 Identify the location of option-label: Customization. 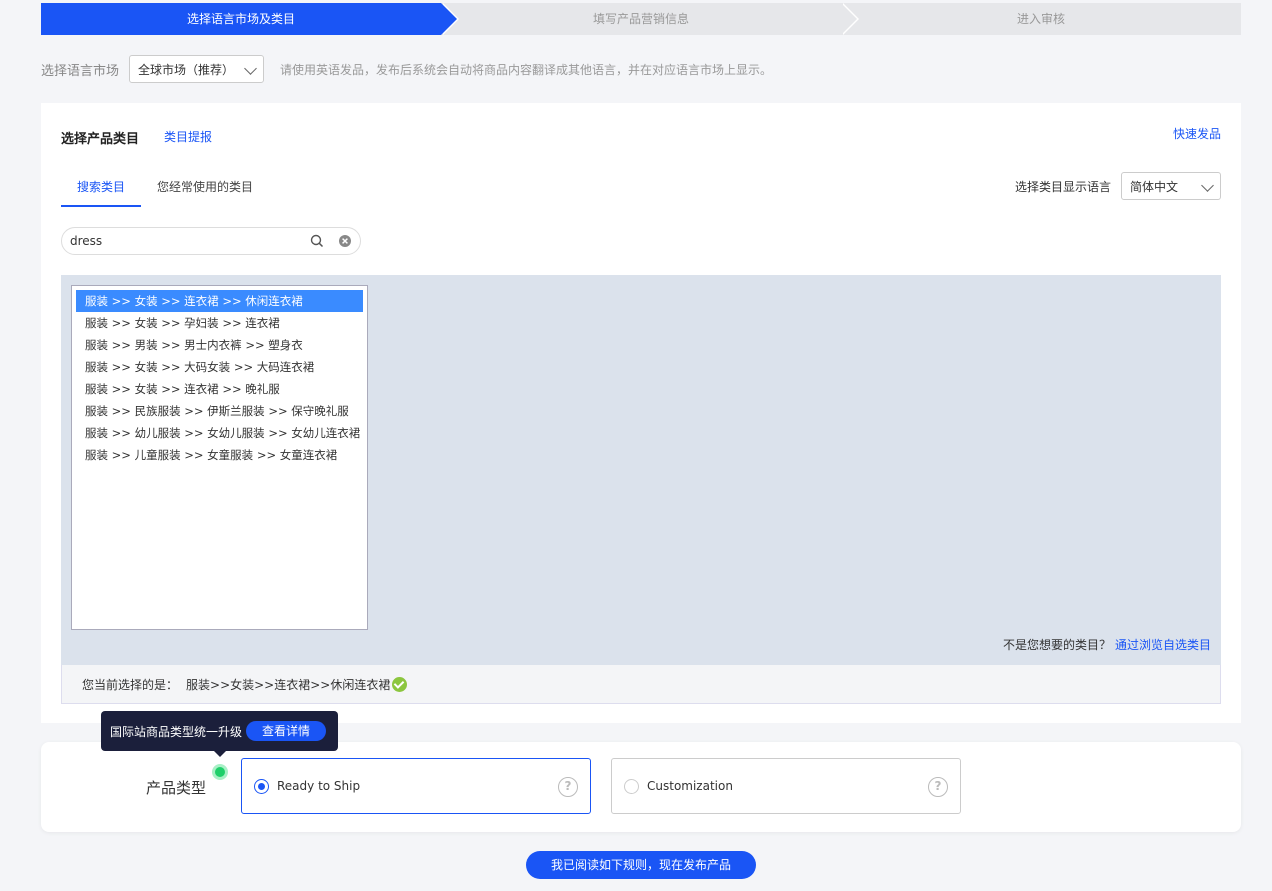
(690, 786).